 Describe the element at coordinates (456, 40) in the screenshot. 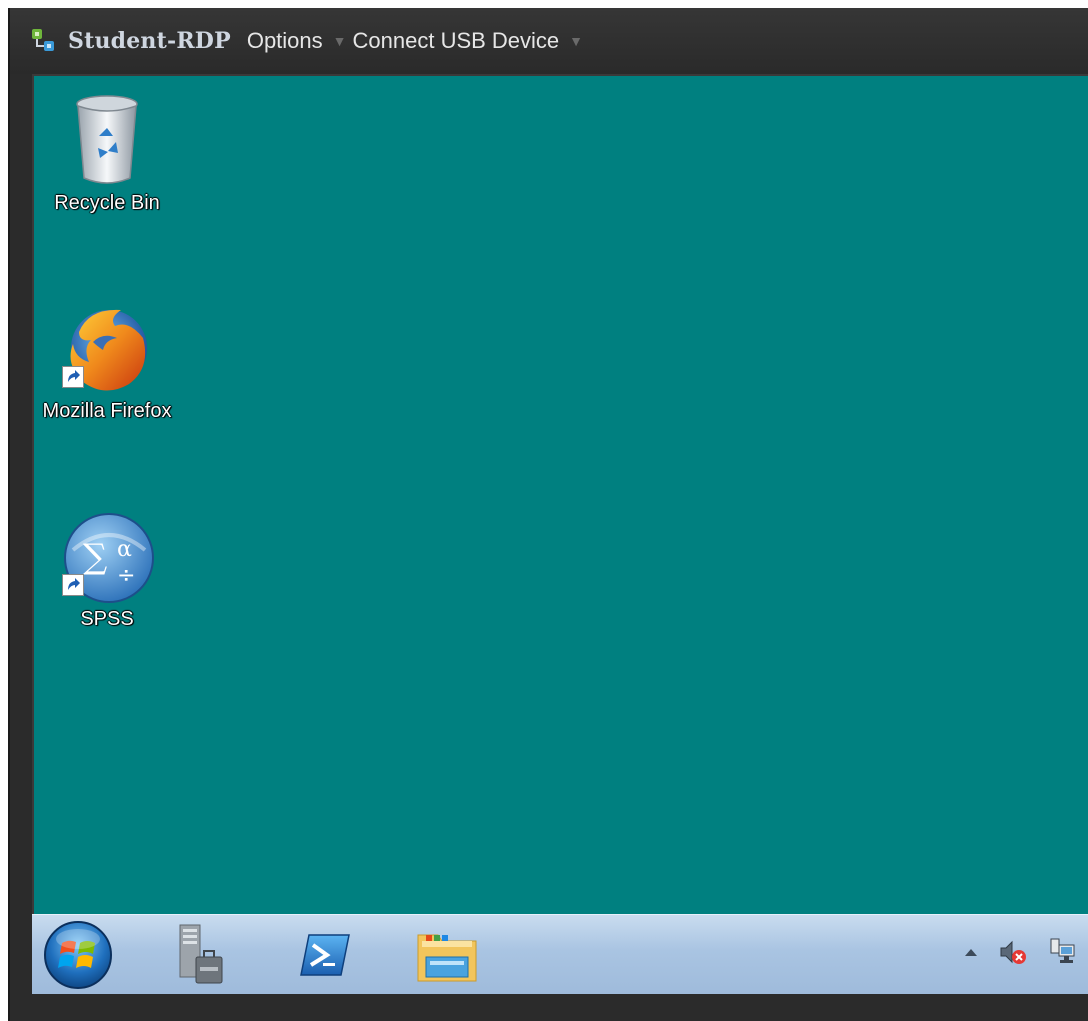

I see `connect-usb-device-label: Connect USB Device` at that location.